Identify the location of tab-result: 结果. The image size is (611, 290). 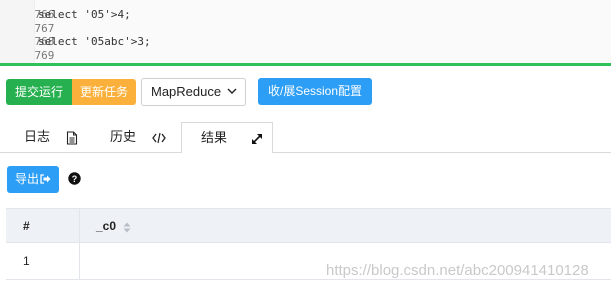
(227, 137).